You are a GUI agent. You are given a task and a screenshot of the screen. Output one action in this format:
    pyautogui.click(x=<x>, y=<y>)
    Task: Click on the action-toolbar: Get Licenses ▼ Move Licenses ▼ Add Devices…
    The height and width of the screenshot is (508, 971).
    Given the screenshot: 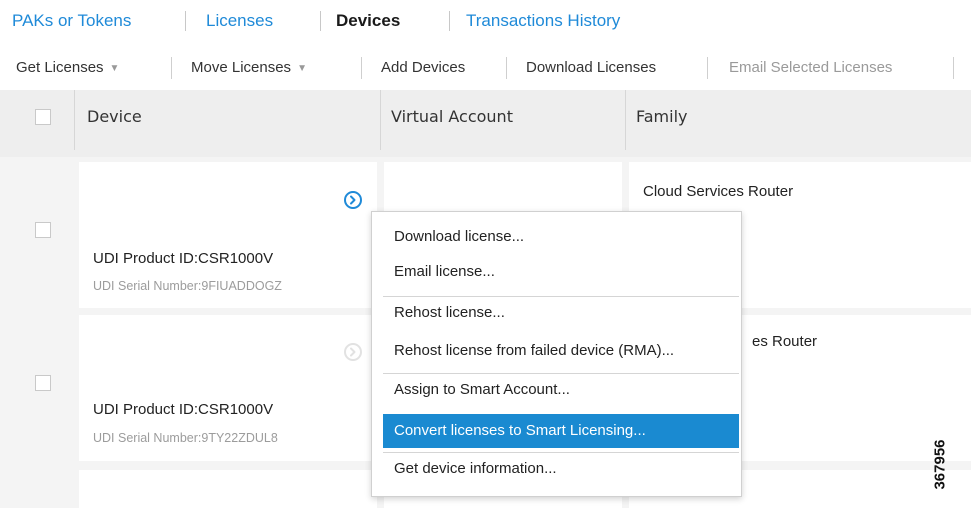 What is the action you would take?
    pyautogui.click(x=485, y=68)
    